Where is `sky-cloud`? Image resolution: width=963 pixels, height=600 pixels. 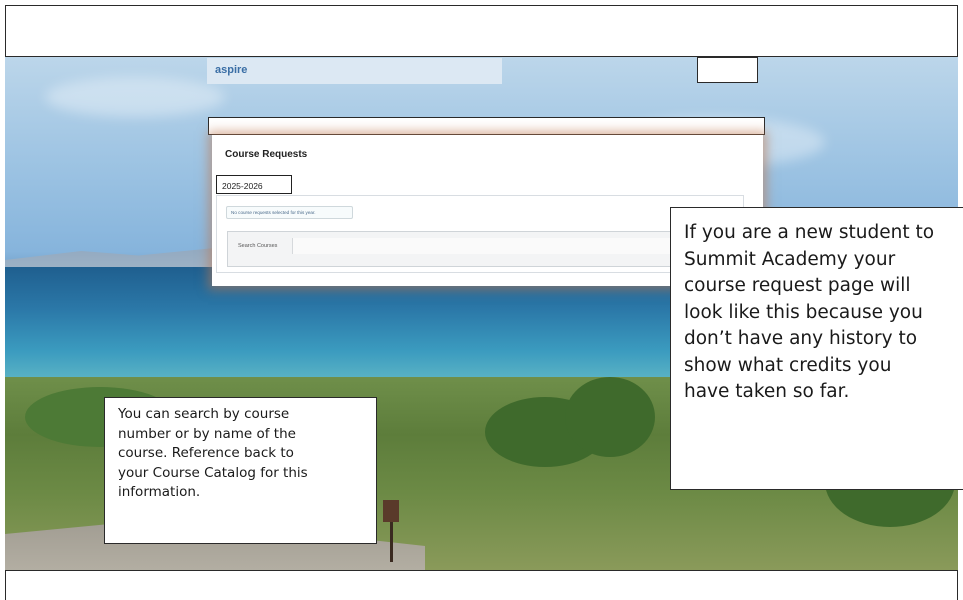 sky-cloud is located at coordinates (135, 97).